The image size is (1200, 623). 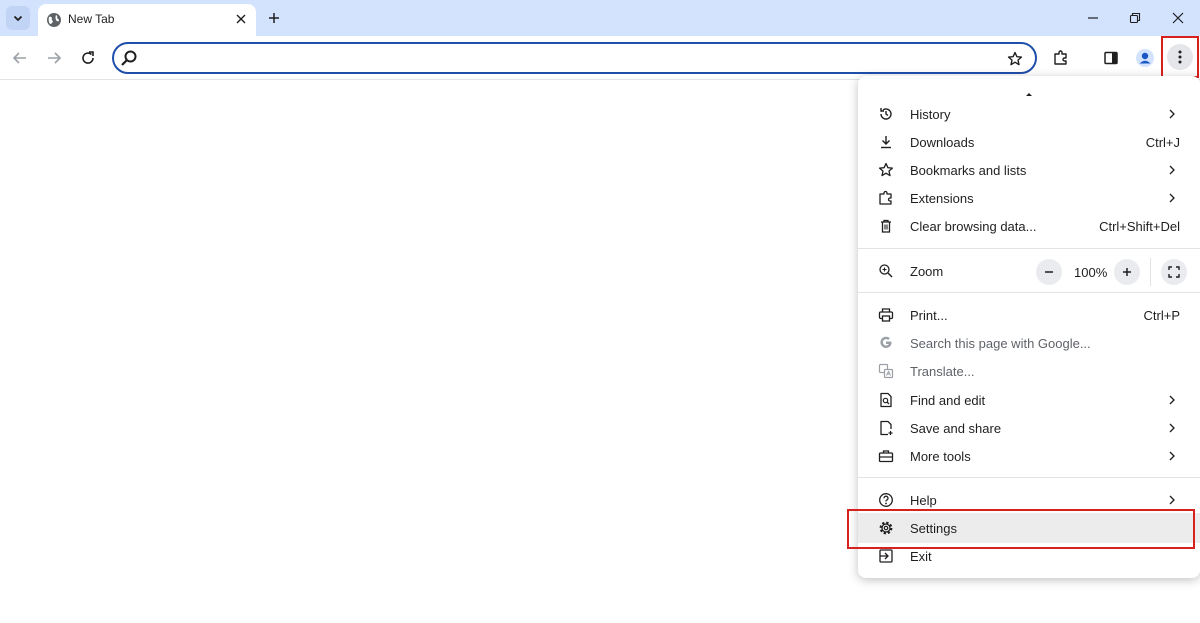 I want to click on help-icon, so click(x=886, y=500).